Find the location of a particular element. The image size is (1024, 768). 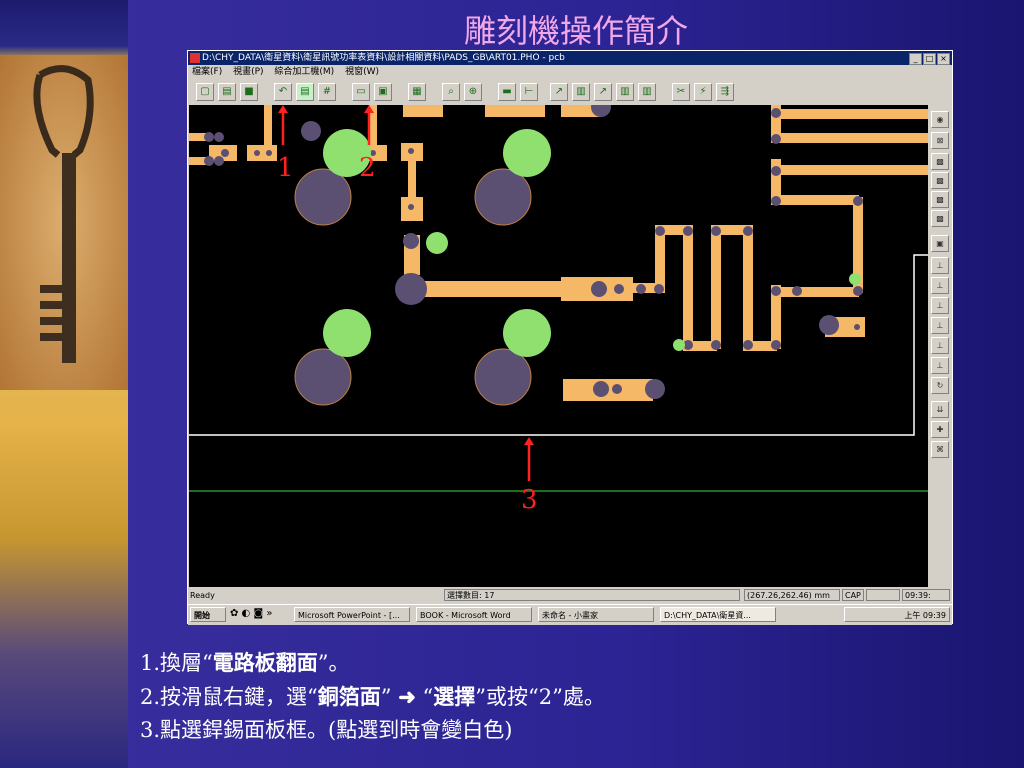

annotation-3: 3 is located at coordinates (529, 500).